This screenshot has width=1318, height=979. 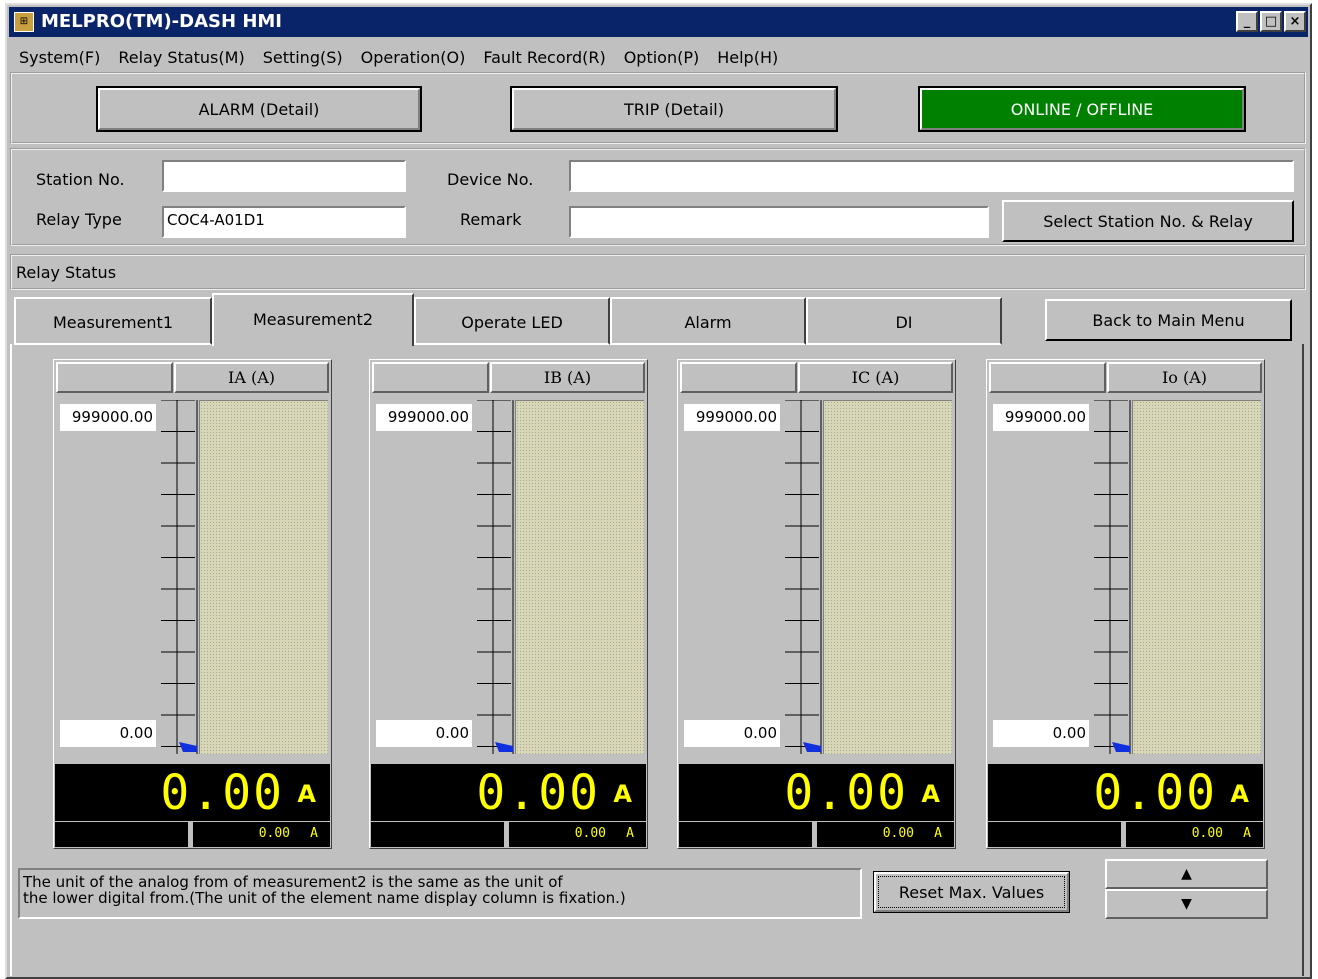 I want to click on select-station-relay-button: Select Station No. & Relay, so click(x=1148, y=221).